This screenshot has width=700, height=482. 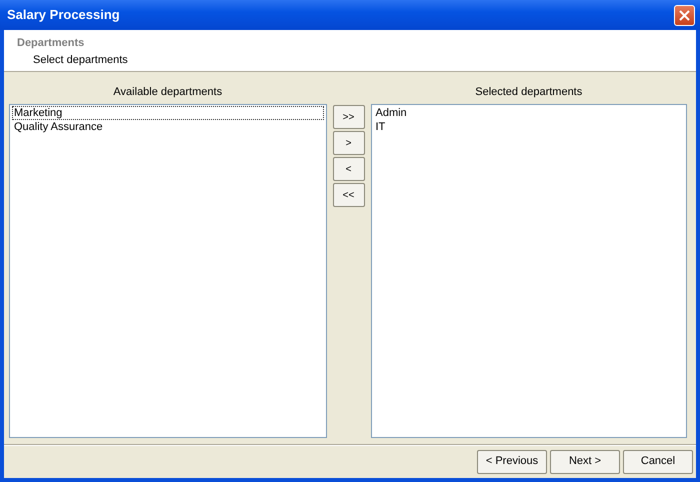 What do you see at coordinates (658, 462) in the screenshot?
I see `dialog-button: Cancel` at bounding box center [658, 462].